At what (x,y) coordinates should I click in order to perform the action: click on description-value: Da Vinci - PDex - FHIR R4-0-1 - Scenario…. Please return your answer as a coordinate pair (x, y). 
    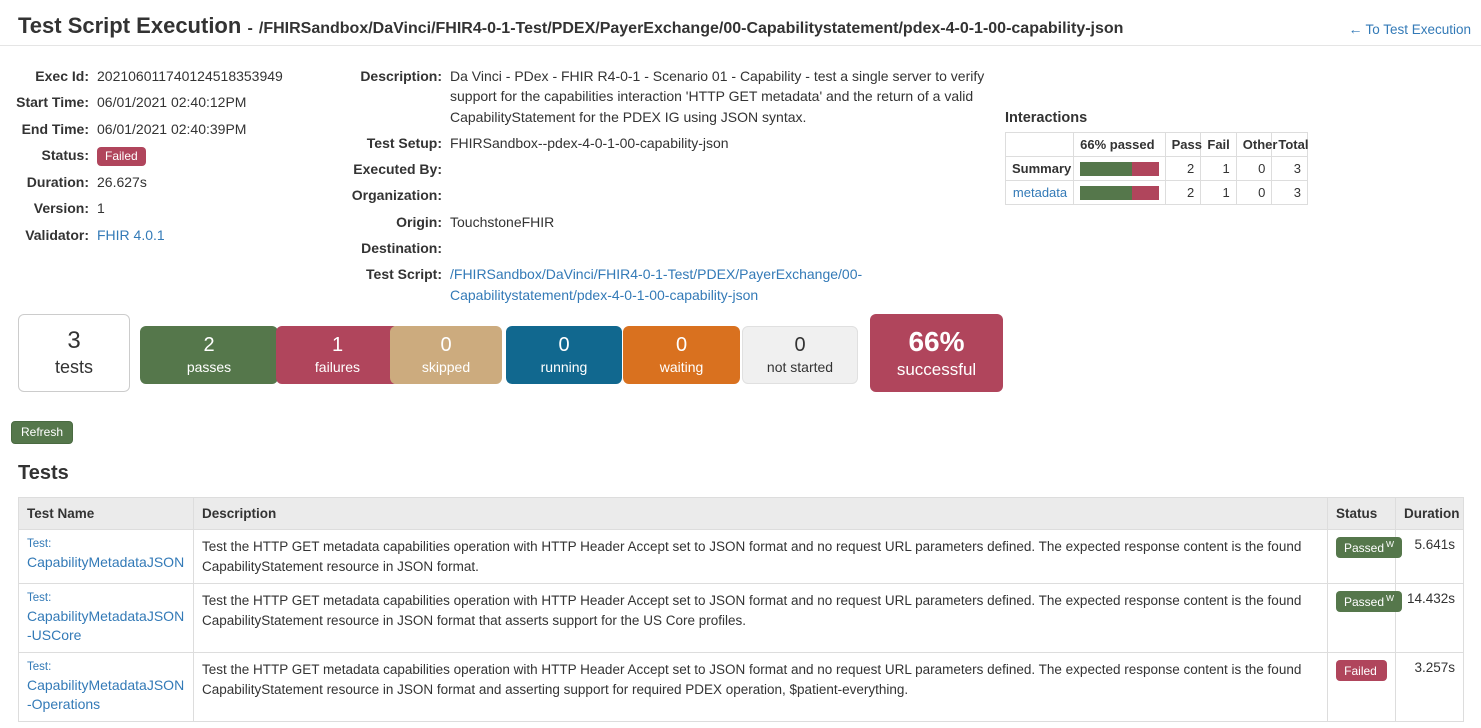
    Looking at the image, I should click on (717, 96).